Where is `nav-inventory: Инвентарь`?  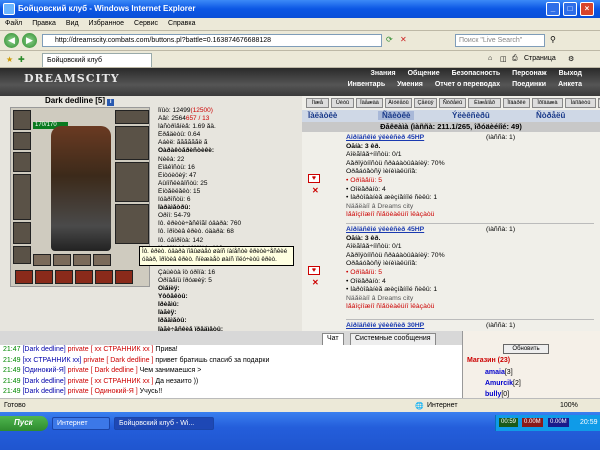
nav-inventory: Инвентарь is located at coordinates (367, 84).